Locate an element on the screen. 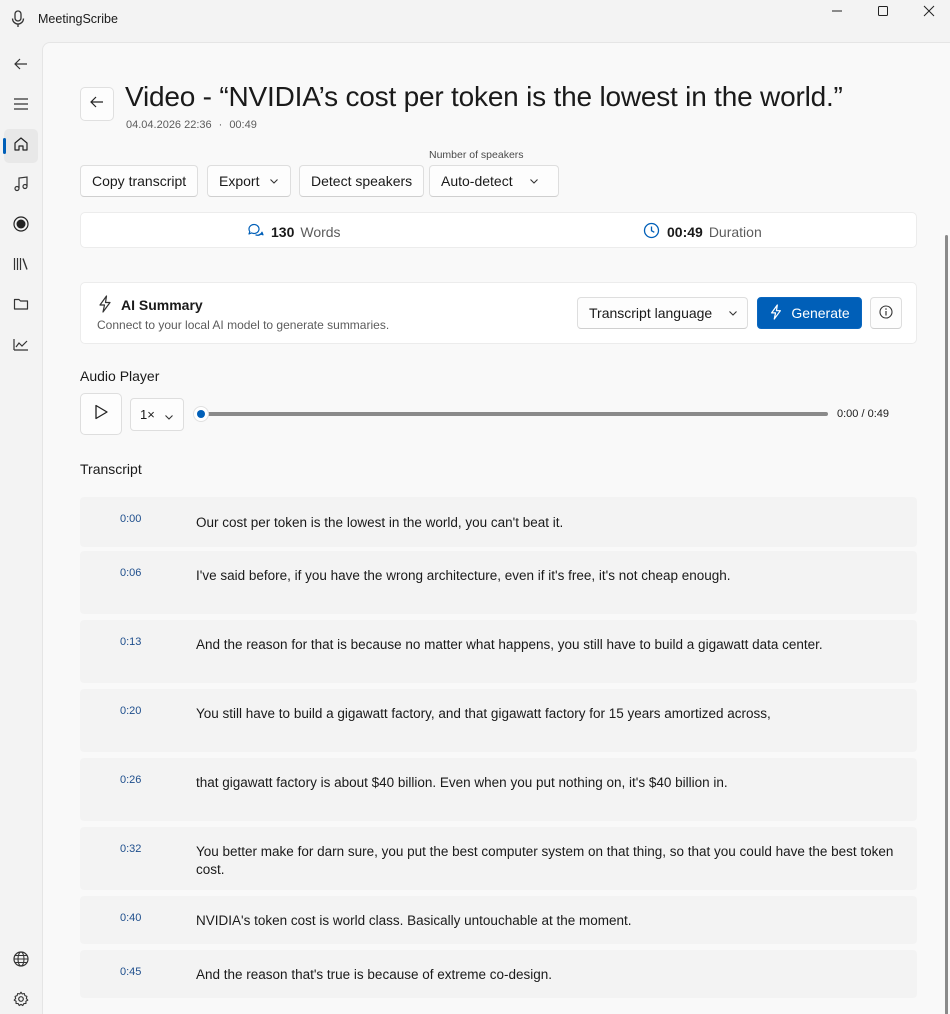 The image size is (950, 1014). menu-icon is located at coordinates (21, 106).